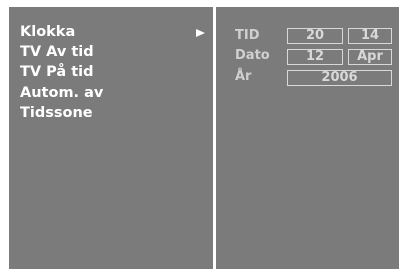 This screenshot has width=408, height=278. I want to click on time-label: TID, so click(247, 35).